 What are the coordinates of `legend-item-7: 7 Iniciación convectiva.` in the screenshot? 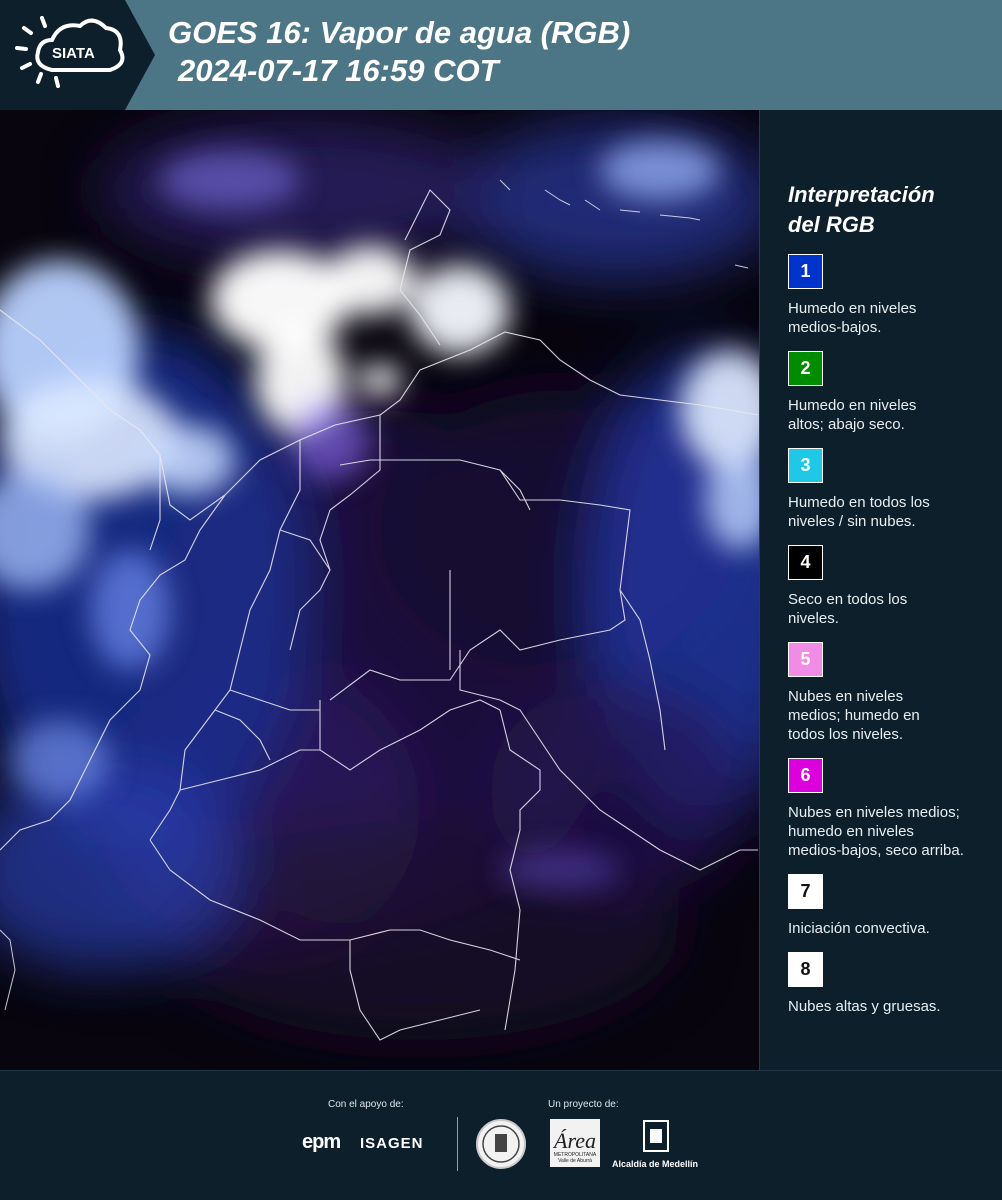 It's located at (888, 906).